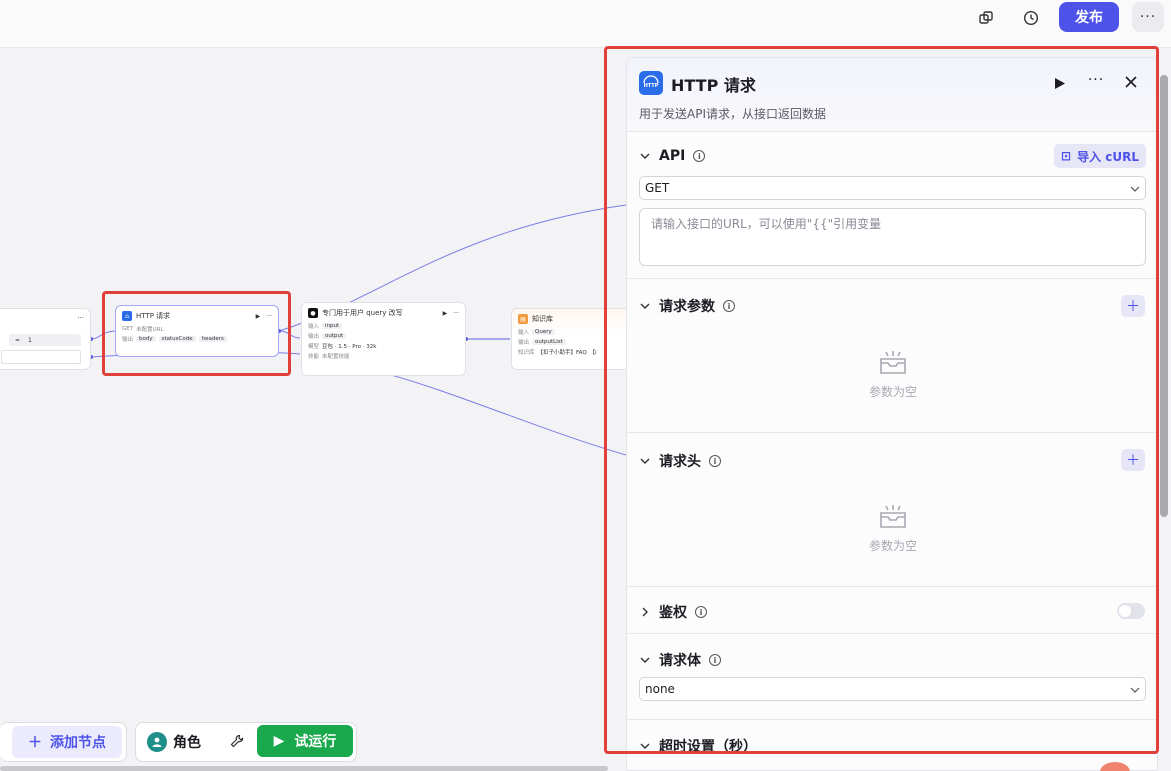 Image resolution: width=1171 pixels, height=771 pixels. I want to click on skill-label: 技能, so click(314, 357).